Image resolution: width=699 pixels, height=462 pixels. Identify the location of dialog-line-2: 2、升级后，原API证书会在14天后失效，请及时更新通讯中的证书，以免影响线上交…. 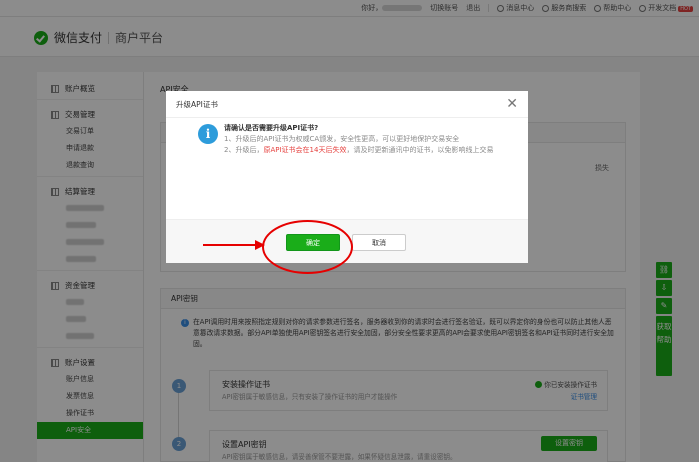
(359, 150).